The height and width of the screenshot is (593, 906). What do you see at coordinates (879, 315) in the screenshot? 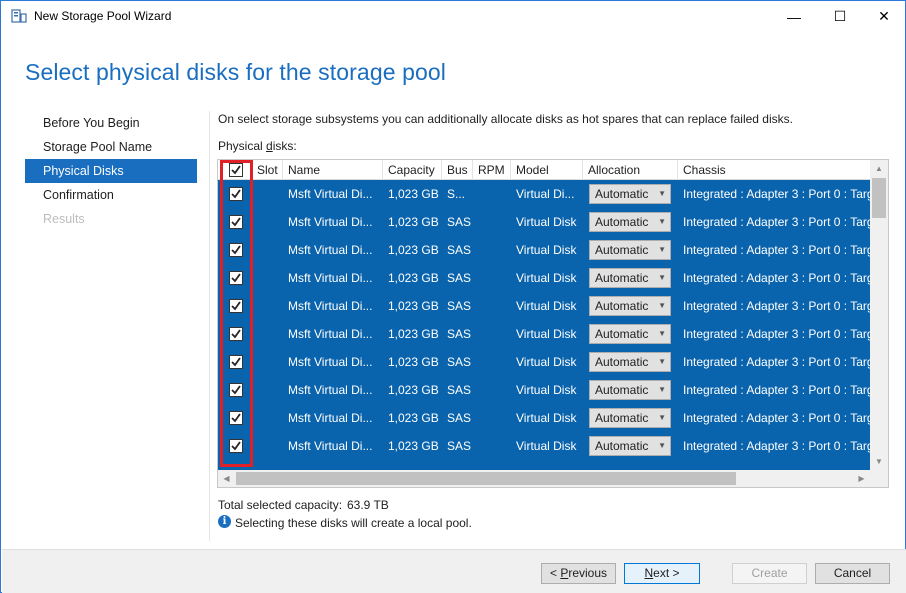
I see `vertical-scrollbar: ▲ ▼` at bounding box center [879, 315].